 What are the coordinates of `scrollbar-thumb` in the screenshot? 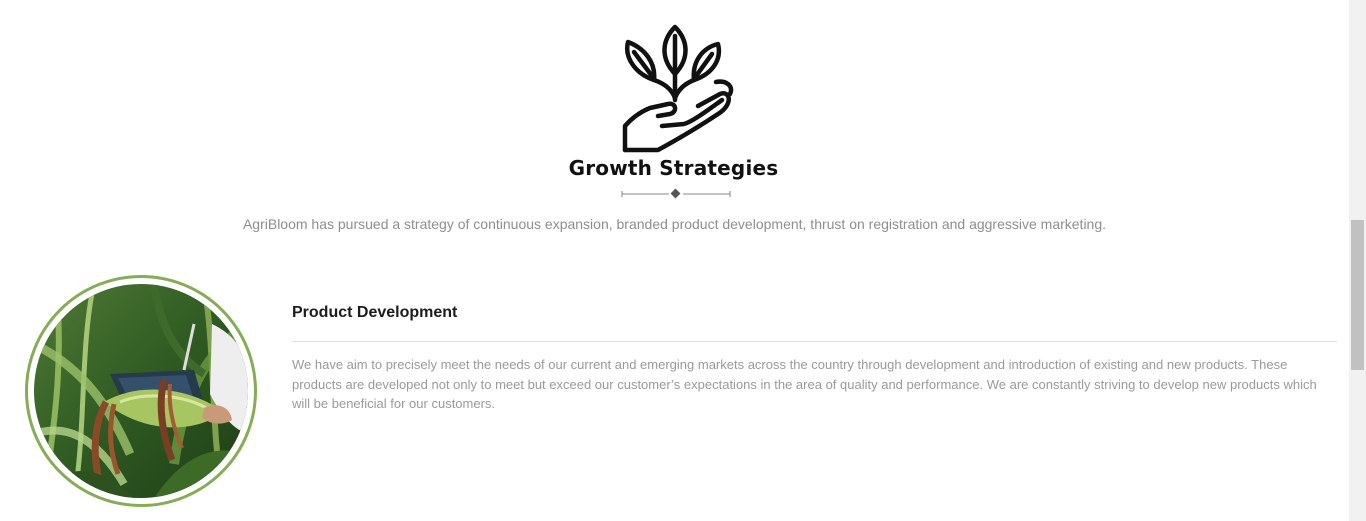 It's located at (1357, 295).